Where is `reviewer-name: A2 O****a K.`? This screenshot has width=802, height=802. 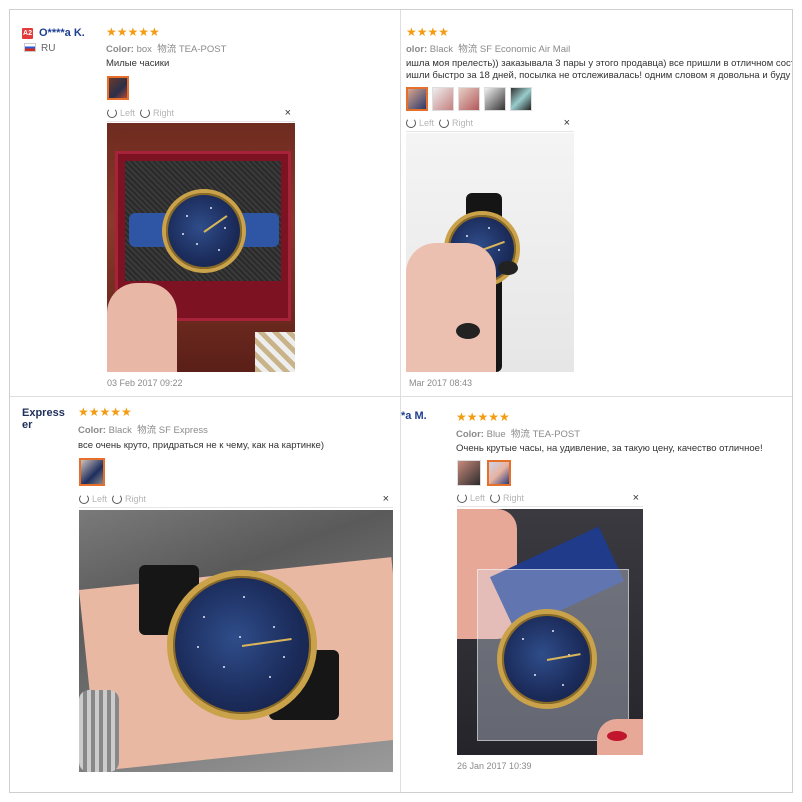
reviewer-name: A2 O****a K. is located at coordinates (53, 33).